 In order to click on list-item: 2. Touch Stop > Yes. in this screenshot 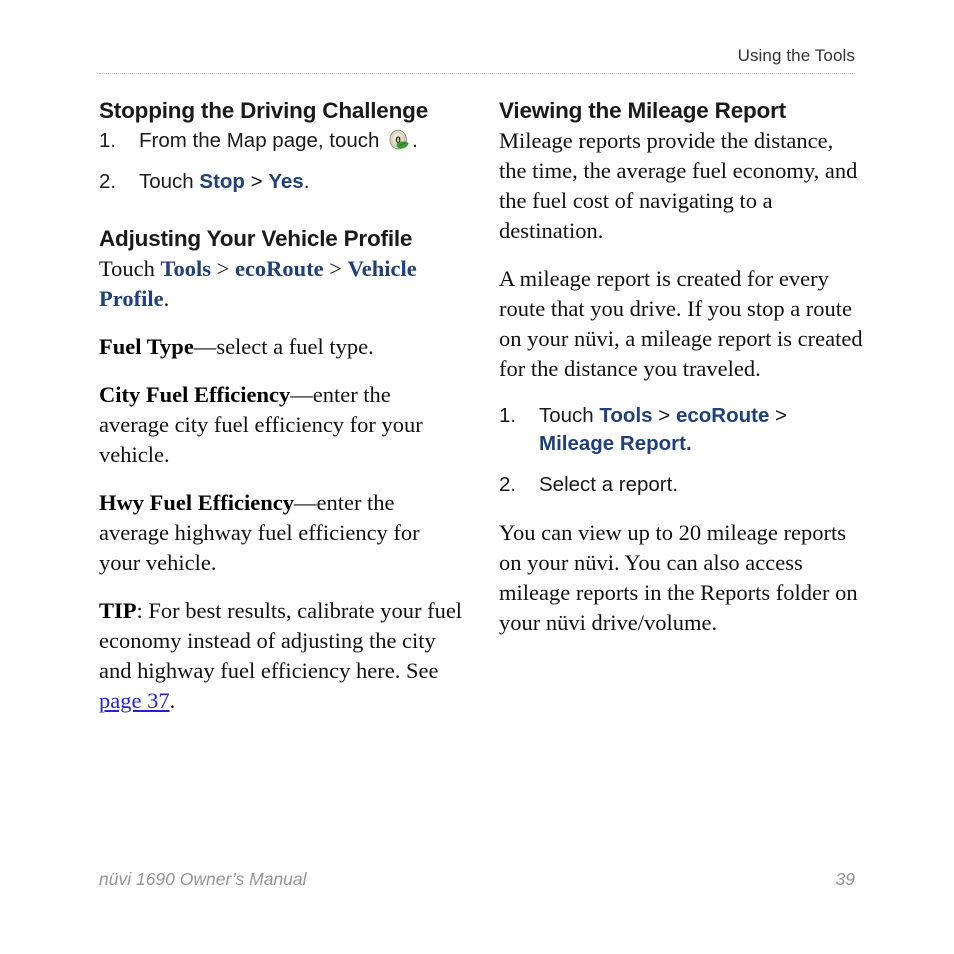, I will do `click(282, 182)`.